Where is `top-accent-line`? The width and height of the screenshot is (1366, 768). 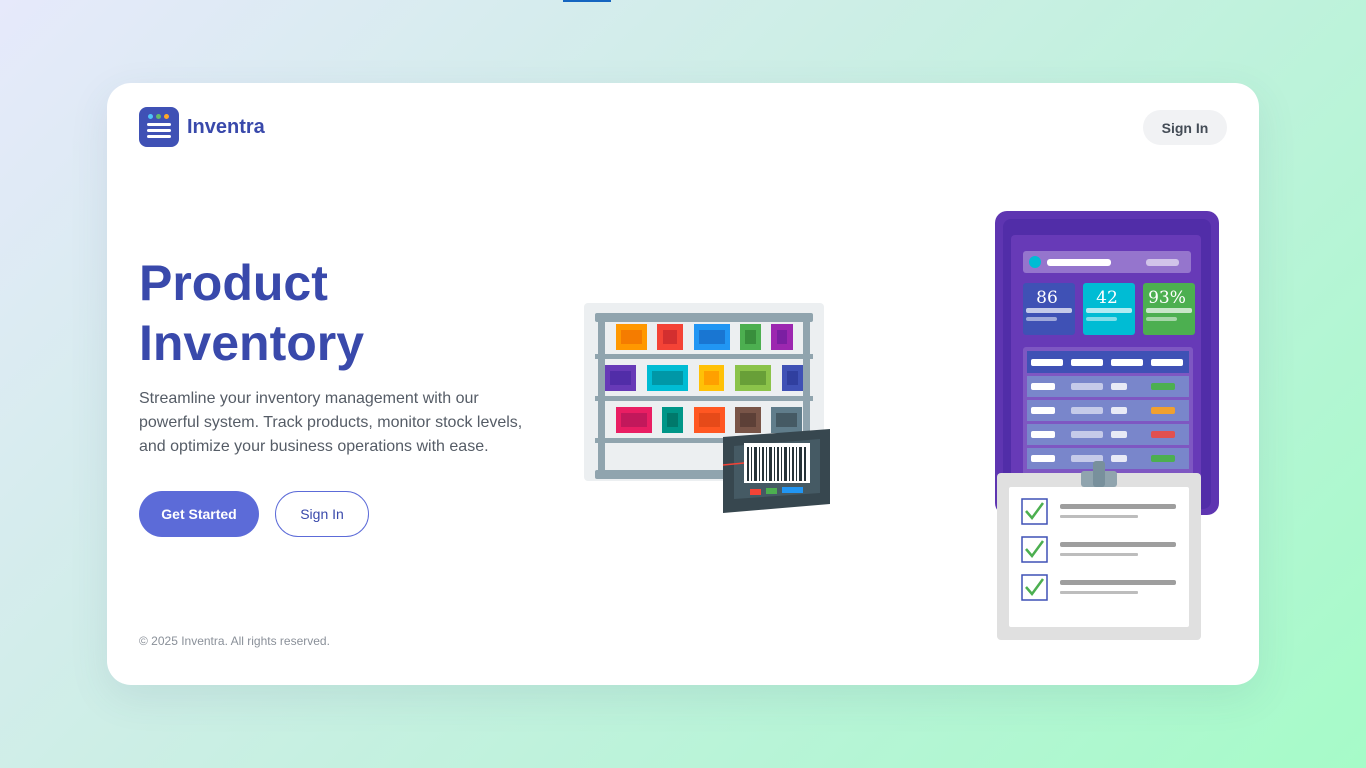 top-accent-line is located at coordinates (587, 1).